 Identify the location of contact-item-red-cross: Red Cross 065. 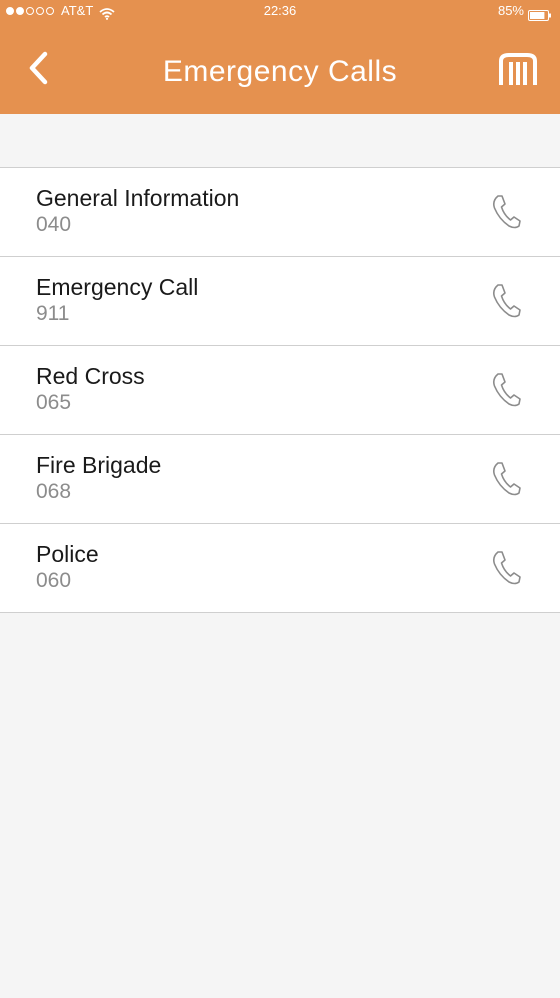
(280, 390).